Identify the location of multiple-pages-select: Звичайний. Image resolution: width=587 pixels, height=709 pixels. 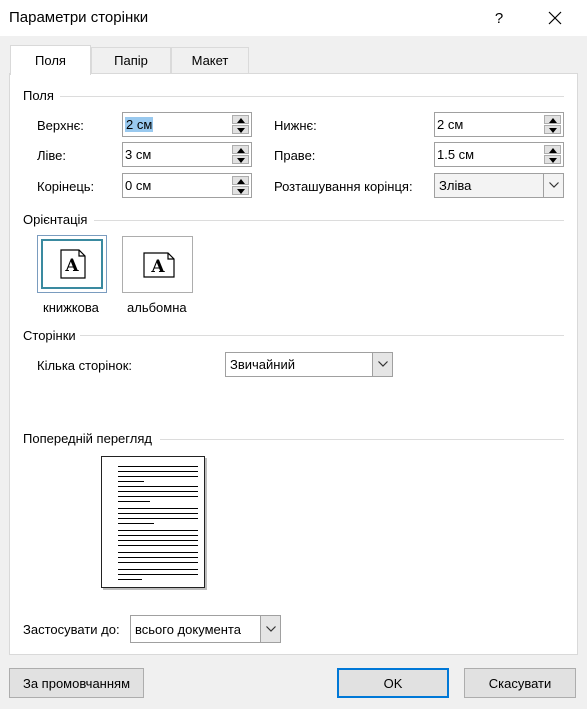
(309, 364).